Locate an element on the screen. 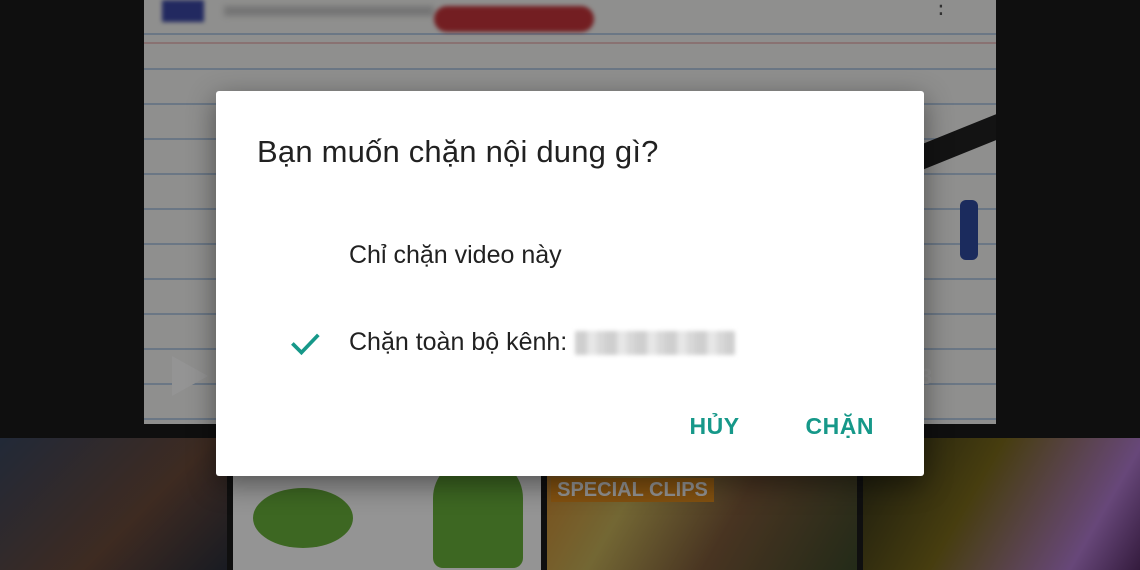  dialog-title: Bạn muốn chặn nội dung gì? is located at coordinates (458, 151).